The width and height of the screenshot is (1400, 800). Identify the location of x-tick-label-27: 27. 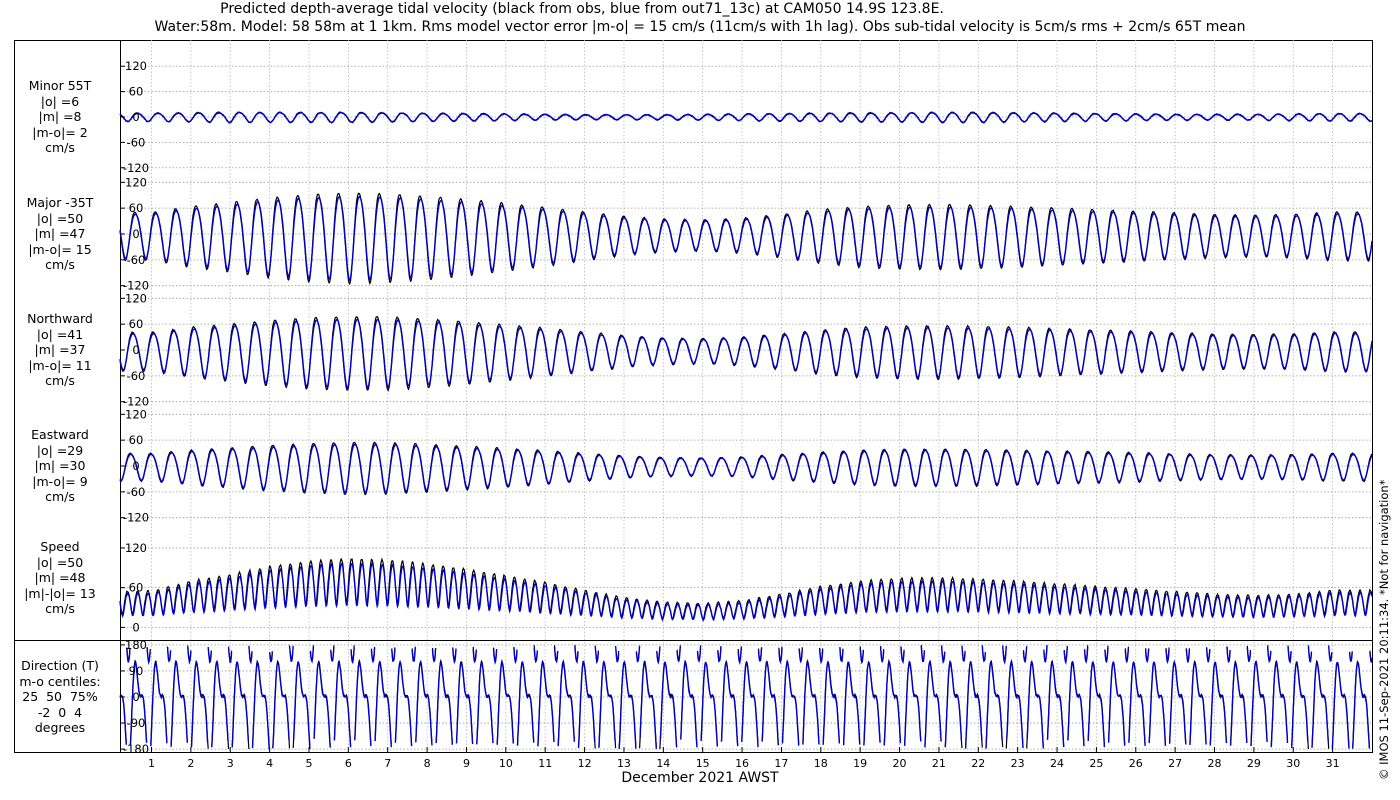
(1175, 763).